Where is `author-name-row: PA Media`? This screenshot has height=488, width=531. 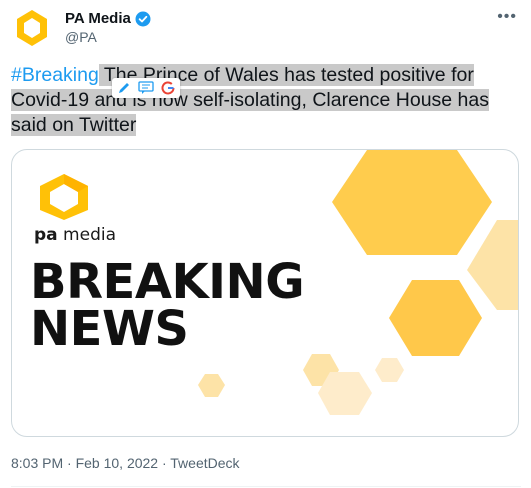
author-name-row: PA Media is located at coordinates (108, 18).